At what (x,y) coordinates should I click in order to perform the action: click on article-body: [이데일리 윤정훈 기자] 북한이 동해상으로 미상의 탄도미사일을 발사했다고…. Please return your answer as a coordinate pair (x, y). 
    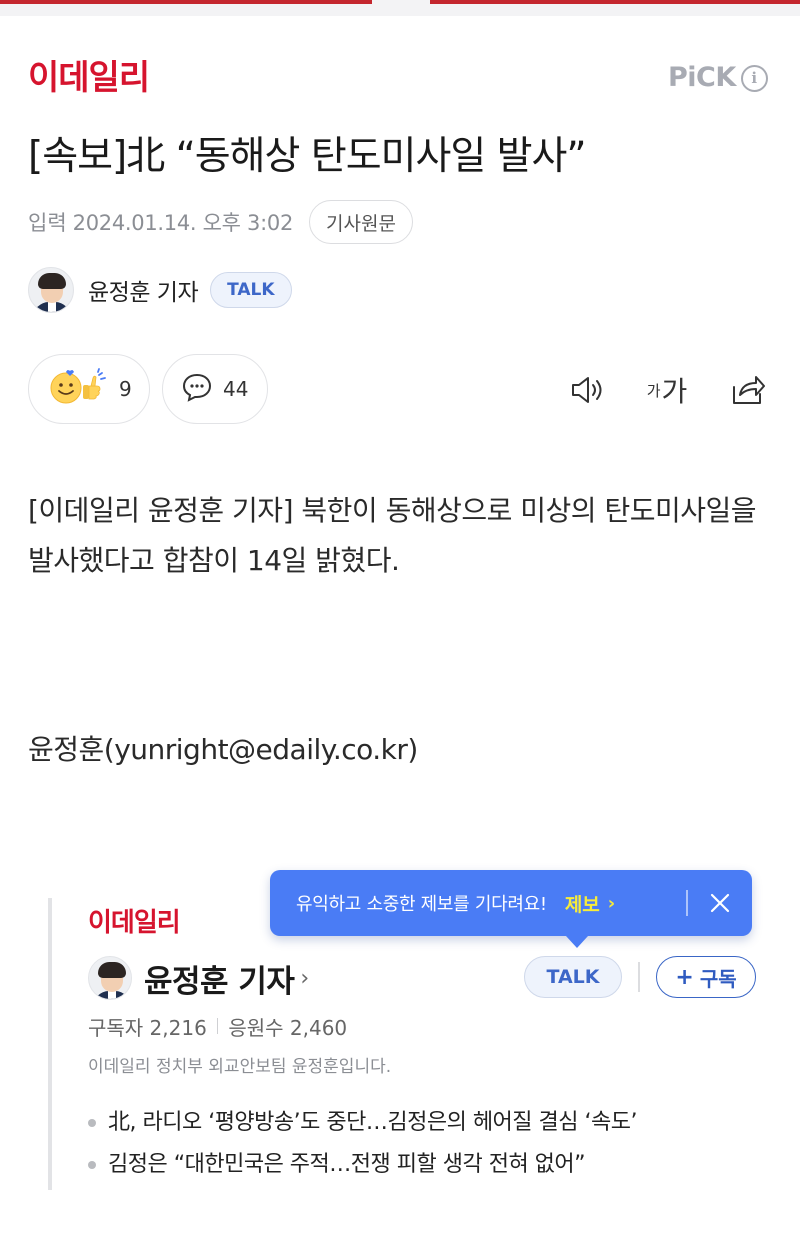
    Looking at the image, I should click on (392, 535).